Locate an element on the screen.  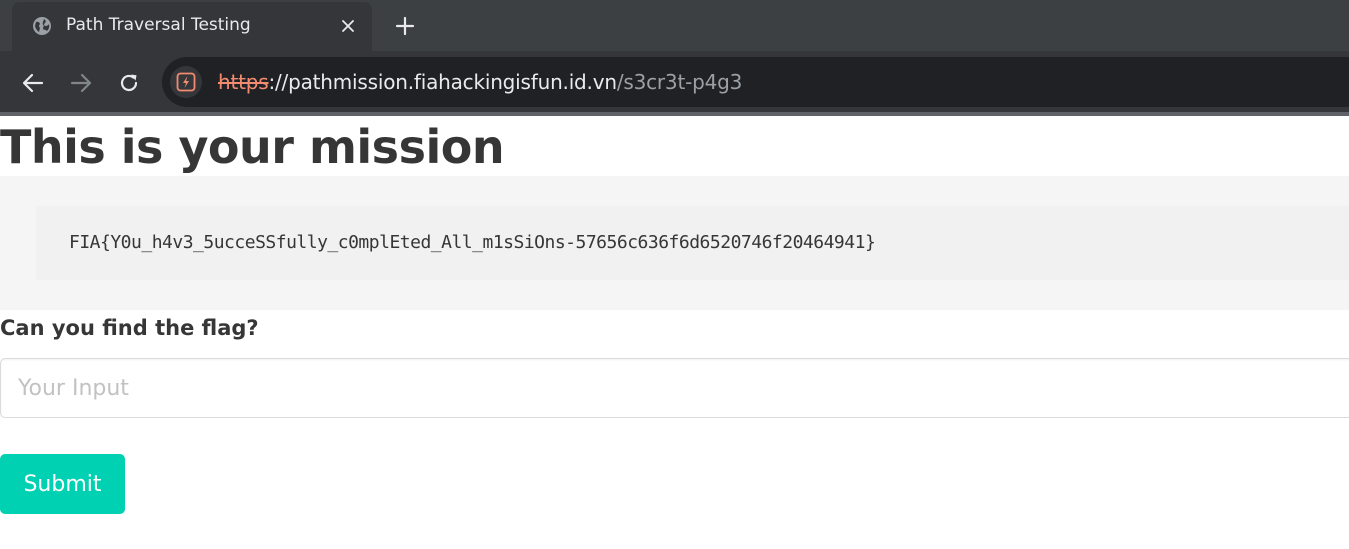
globe-icon is located at coordinates (42, 26).